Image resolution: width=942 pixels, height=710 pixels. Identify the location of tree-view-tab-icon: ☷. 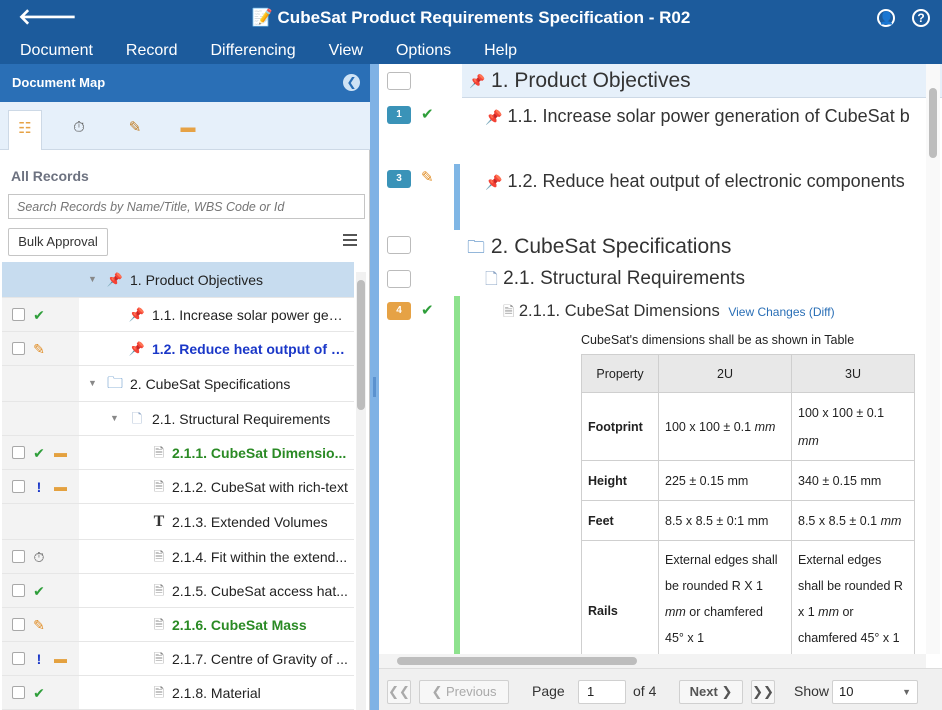
(25, 130).